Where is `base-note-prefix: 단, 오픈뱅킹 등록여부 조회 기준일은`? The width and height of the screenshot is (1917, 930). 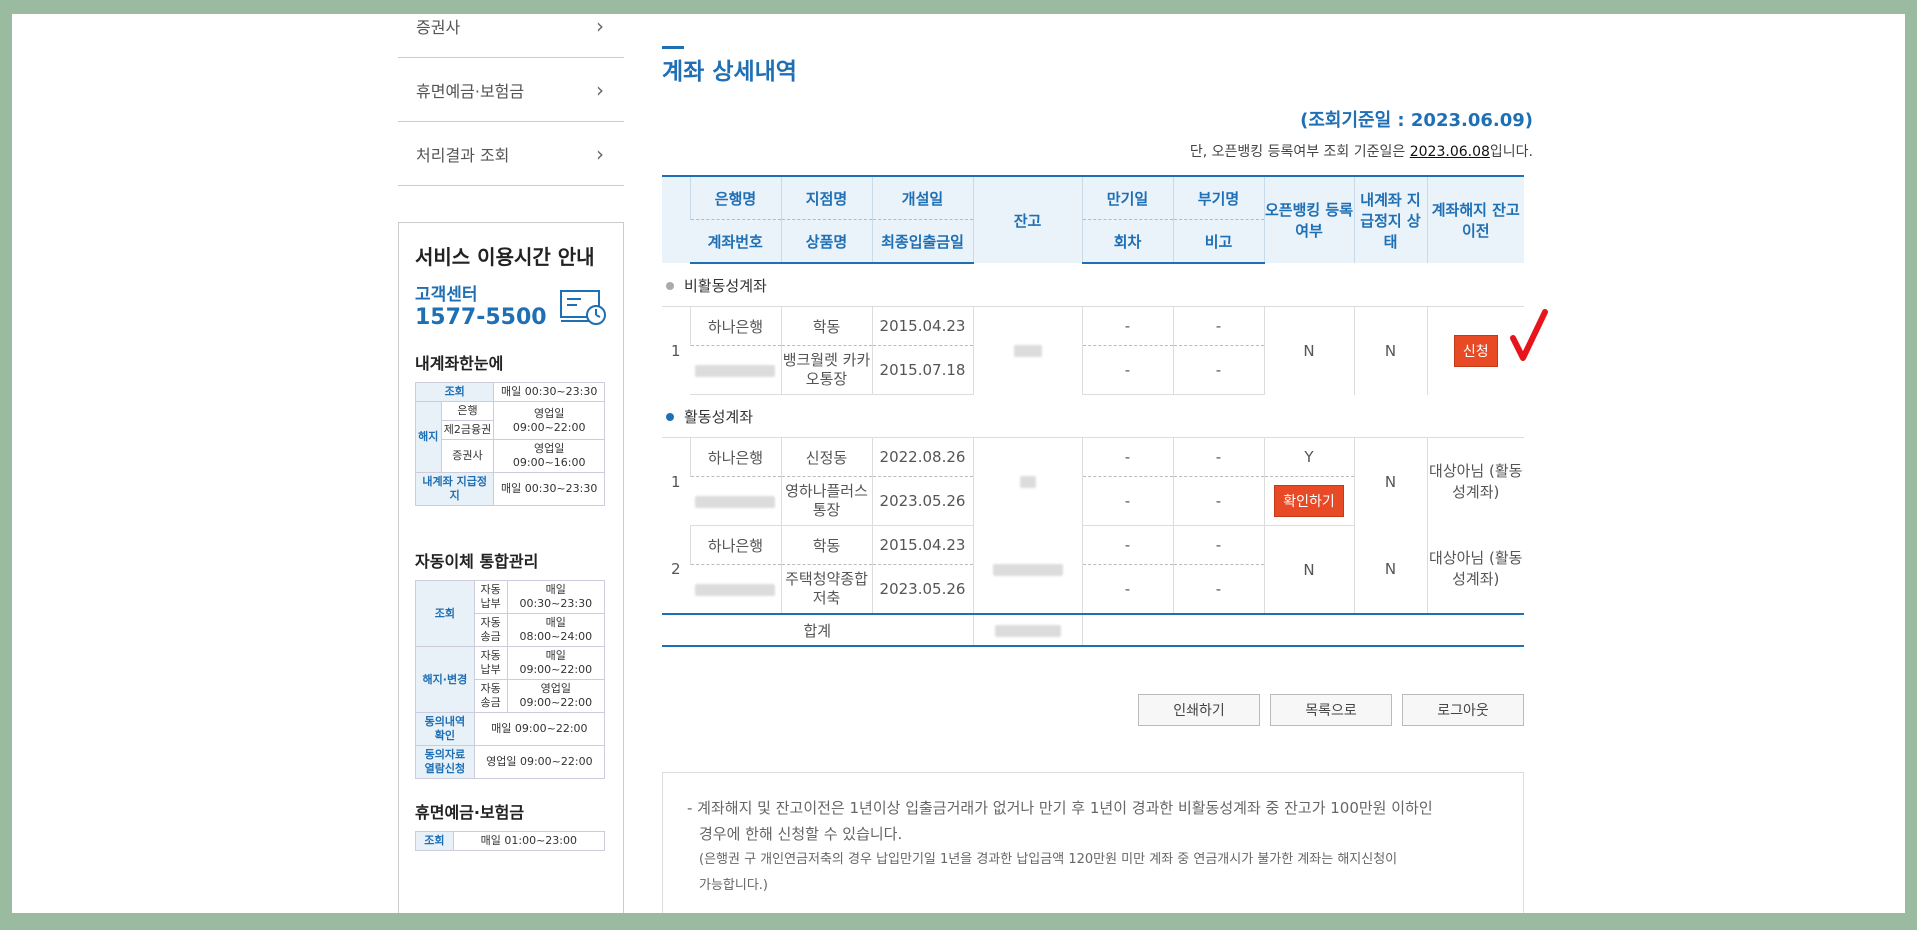 base-note-prefix: 단, 오픈뱅킹 등록여부 조회 기준일은 is located at coordinates (1299, 152).